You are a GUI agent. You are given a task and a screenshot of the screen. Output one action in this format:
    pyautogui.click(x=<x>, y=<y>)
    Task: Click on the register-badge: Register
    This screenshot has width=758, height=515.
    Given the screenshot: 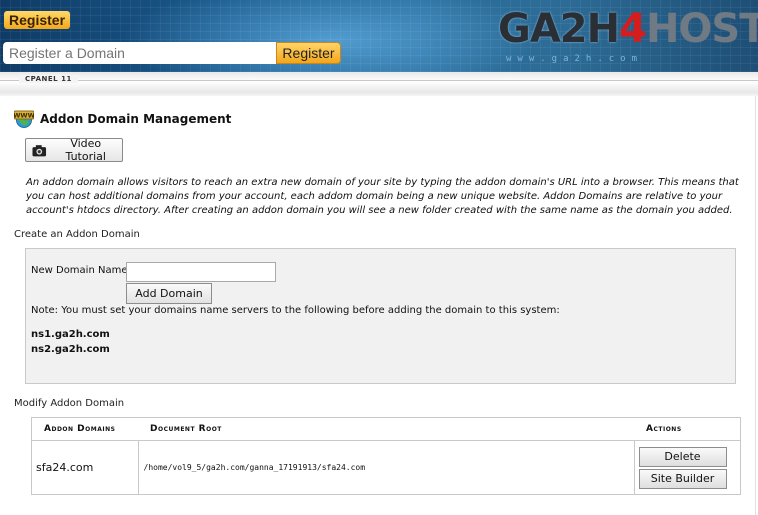 What is the action you would take?
    pyautogui.click(x=37, y=20)
    